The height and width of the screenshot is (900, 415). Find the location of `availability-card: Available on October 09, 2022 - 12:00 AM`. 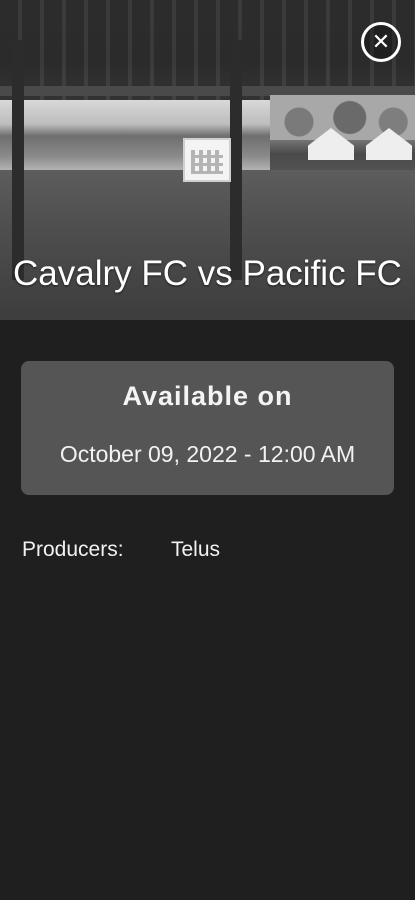

availability-card: Available on October 09, 2022 - 12:00 AM is located at coordinates (207, 428).